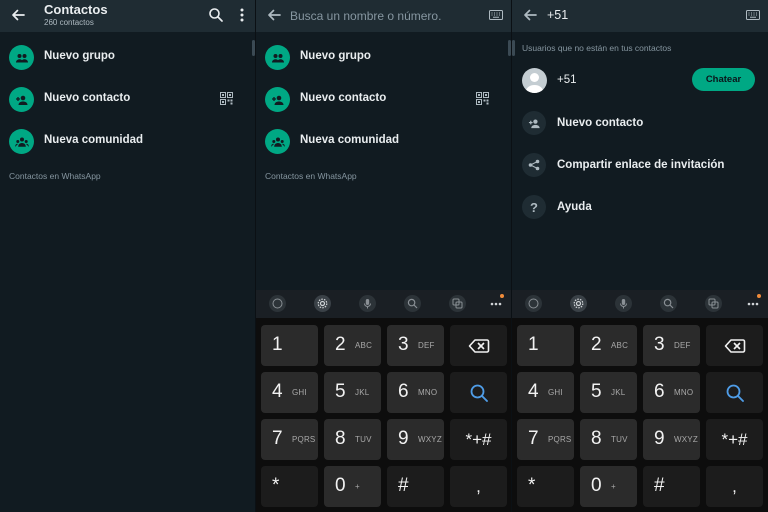  I want to click on notification-dot, so click(759, 296).